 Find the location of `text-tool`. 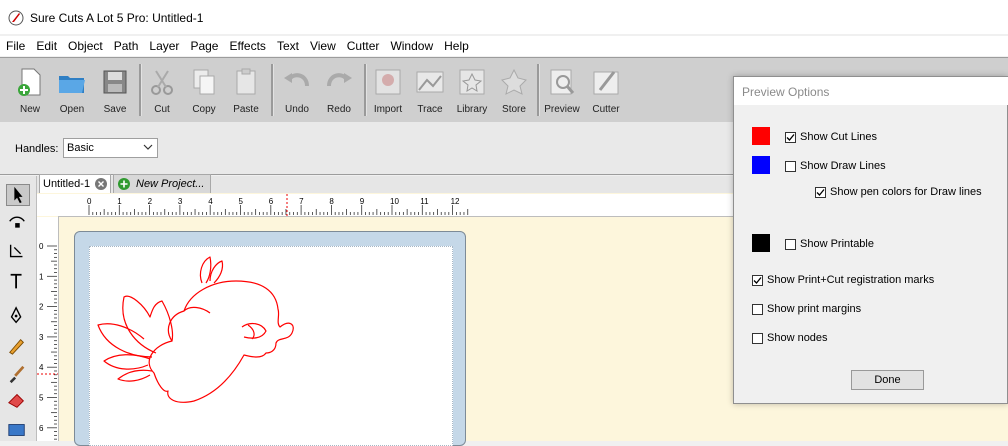

text-tool is located at coordinates (18, 283).